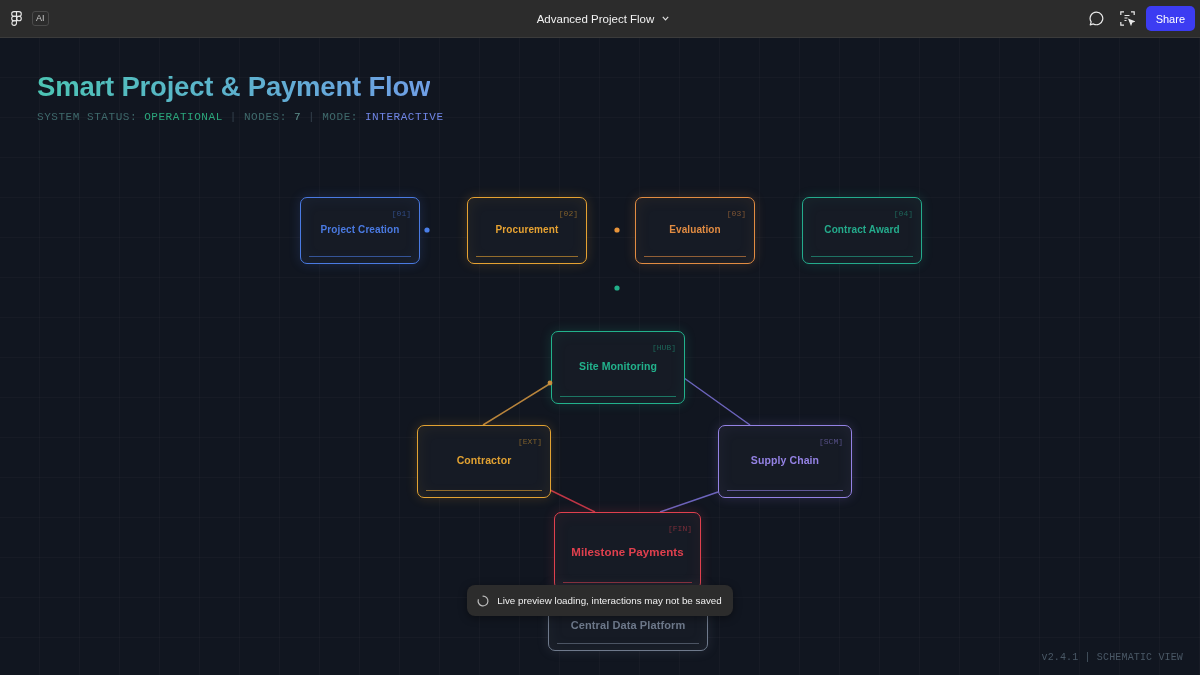 The image size is (1200, 675). Describe the element at coordinates (680, 529) in the screenshot. I see `node-tag: [FIN]` at that location.